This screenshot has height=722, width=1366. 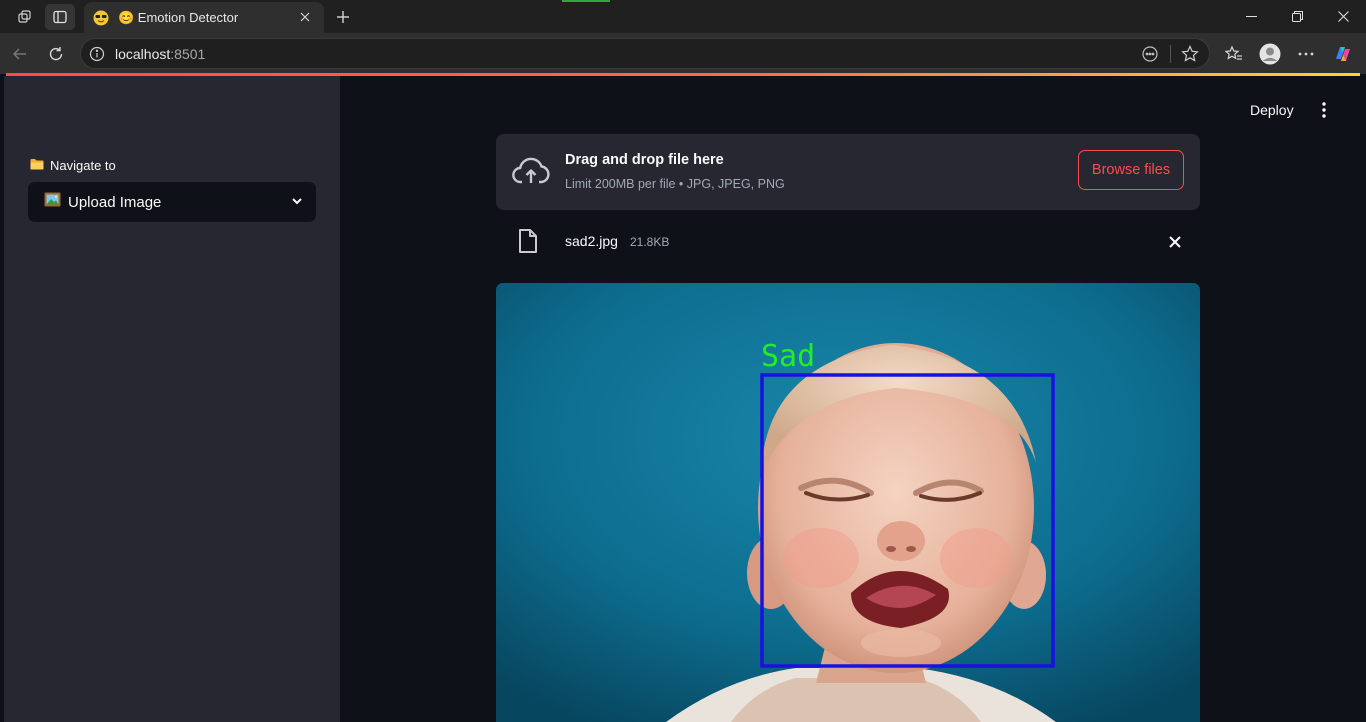 I want to click on reload-icon, so click(x=56, y=54).